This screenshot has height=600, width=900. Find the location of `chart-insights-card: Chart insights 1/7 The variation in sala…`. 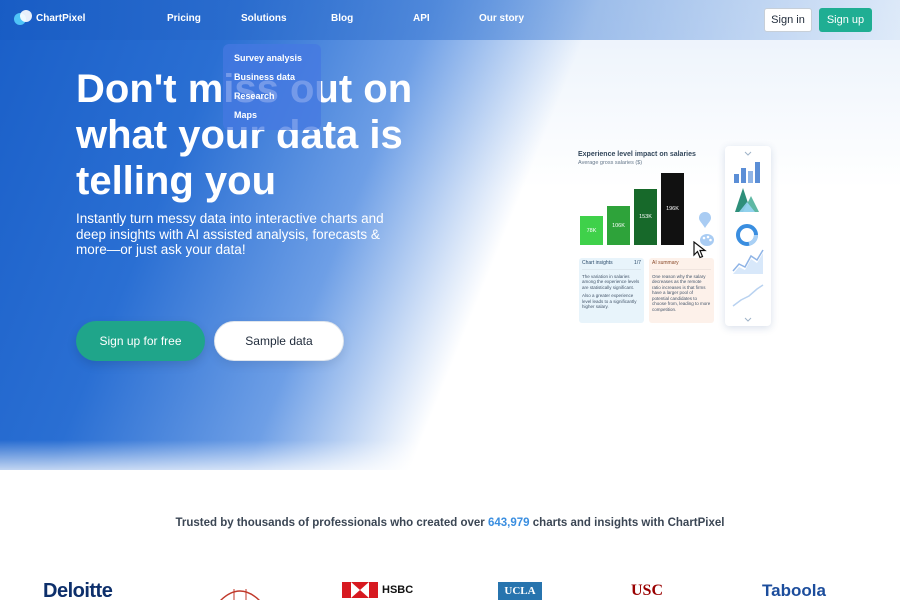

chart-insights-card: Chart insights 1/7 The variation in sala… is located at coordinates (611, 290).